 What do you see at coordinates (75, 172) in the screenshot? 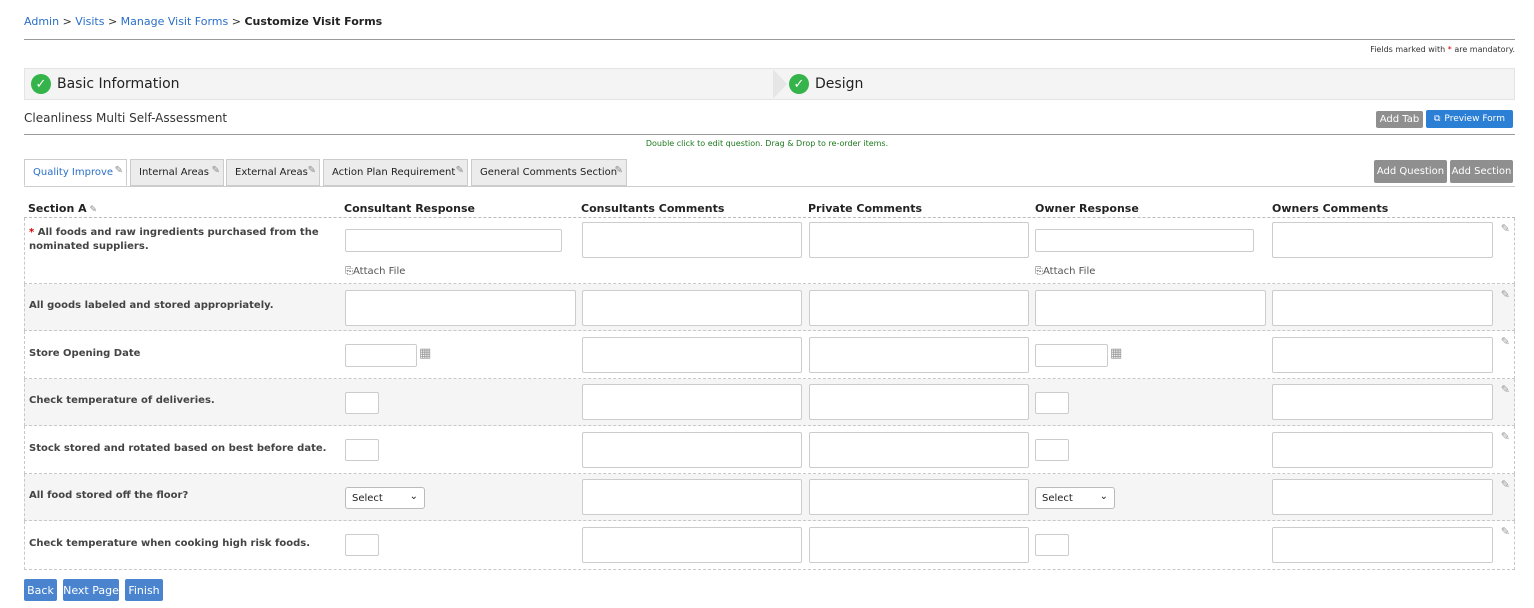
I see `tab-quality-improve: Quality Improve ✎` at bounding box center [75, 172].